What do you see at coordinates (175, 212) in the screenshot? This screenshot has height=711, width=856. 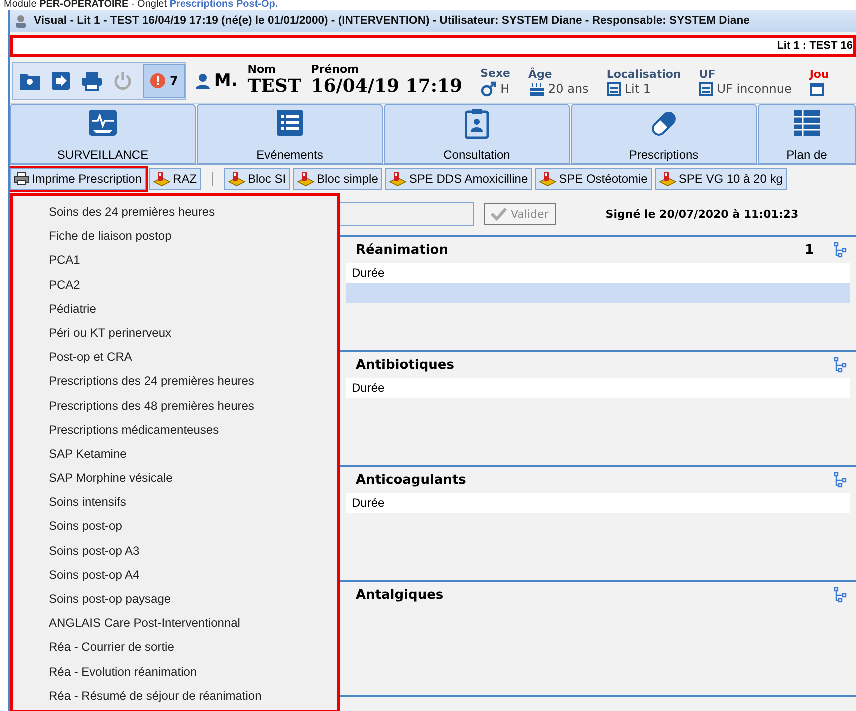 I see `menu-item: Soins des 24 premières heures` at bounding box center [175, 212].